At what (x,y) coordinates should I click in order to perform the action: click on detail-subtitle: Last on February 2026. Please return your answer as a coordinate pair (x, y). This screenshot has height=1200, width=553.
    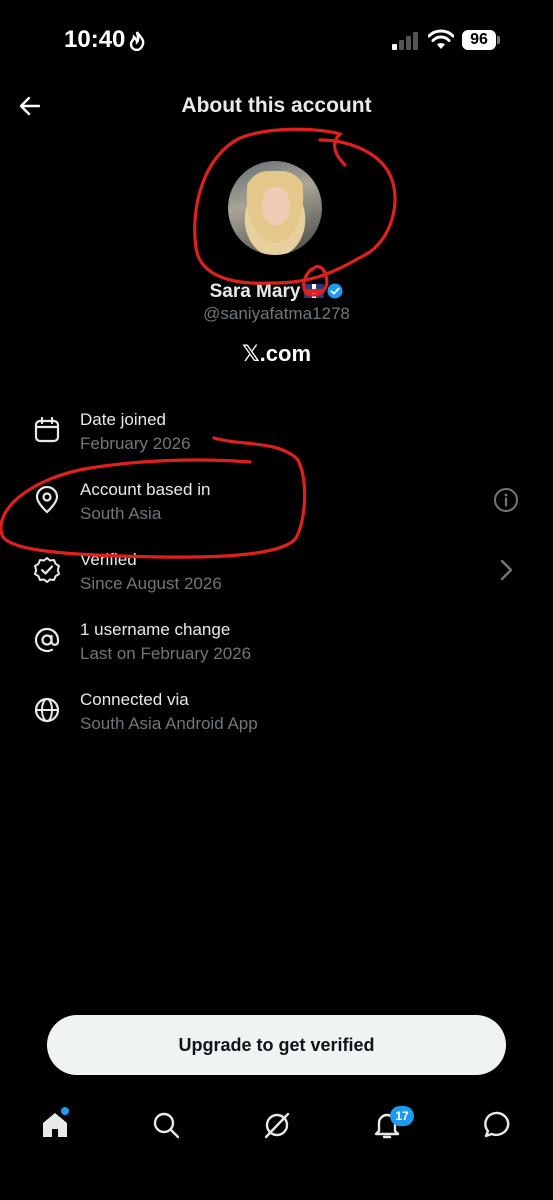
    Looking at the image, I should click on (166, 653).